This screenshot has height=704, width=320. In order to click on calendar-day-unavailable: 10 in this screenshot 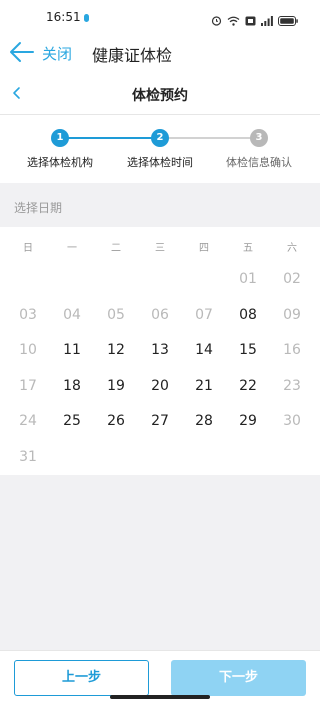, I will do `click(28, 350)`.